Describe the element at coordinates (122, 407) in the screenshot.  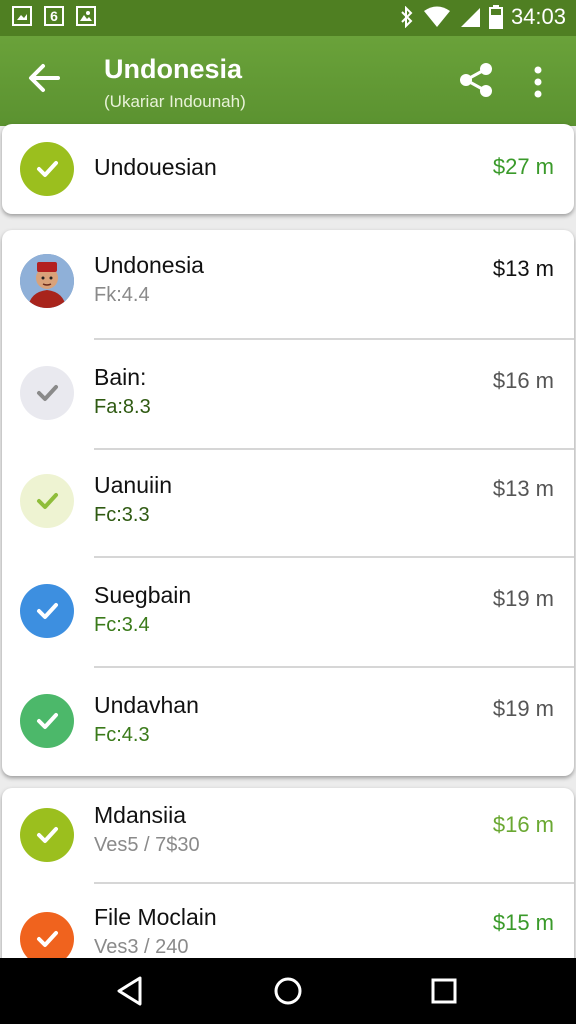
I see `item-subtitle: Fa:8.3` at that location.